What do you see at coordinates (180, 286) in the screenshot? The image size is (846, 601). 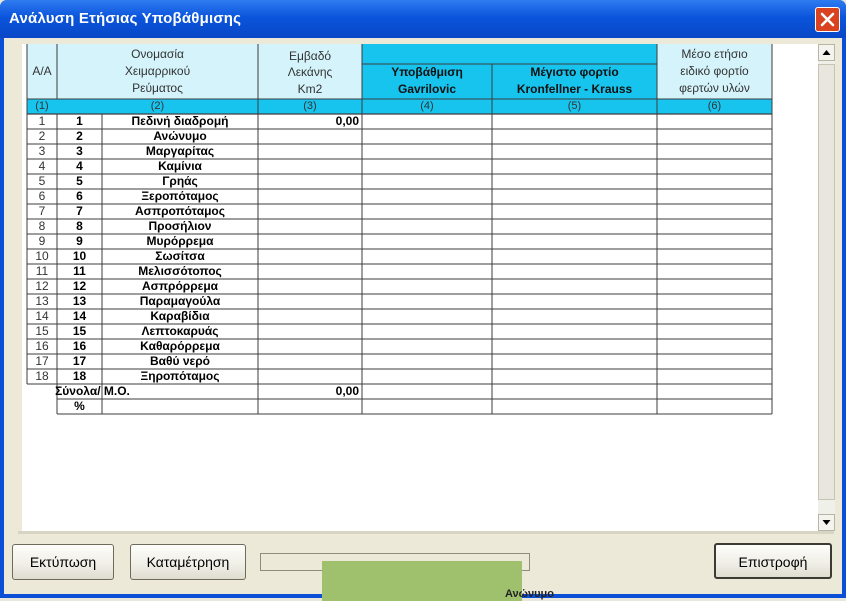 I see `row-name: Ασπρόρρεμα` at bounding box center [180, 286].